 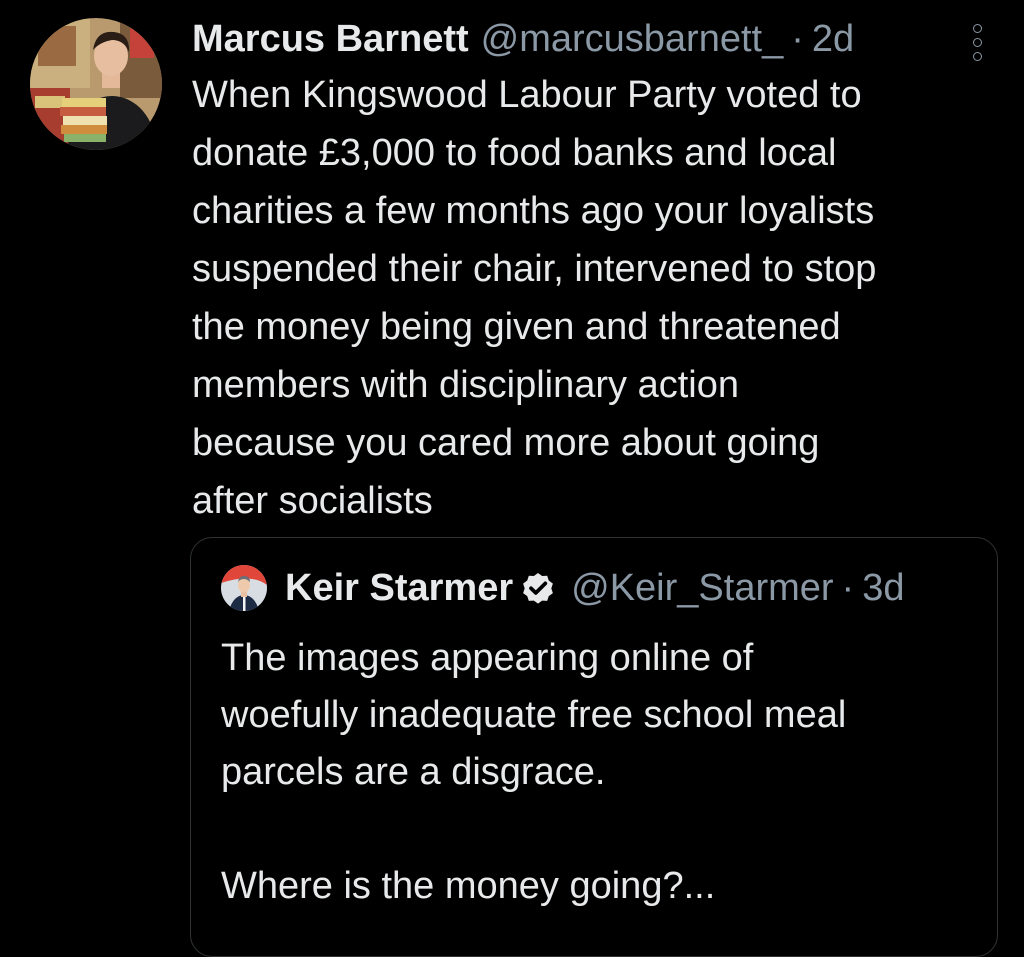 I want to click on author-name: Marcus Barnett, so click(x=330, y=39).